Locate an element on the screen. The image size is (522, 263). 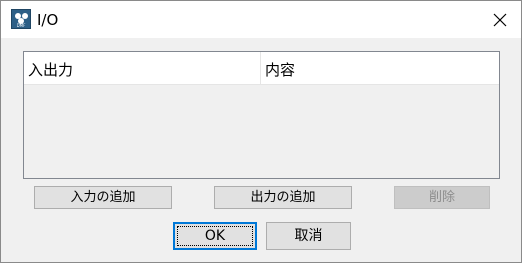
ok-button-label: OK is located at coordinates (215, 236).